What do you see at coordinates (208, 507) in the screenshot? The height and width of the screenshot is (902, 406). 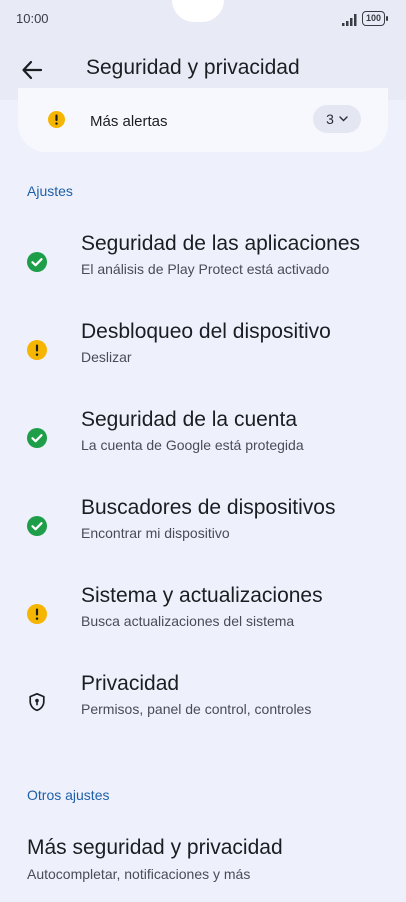 I see `settings-item-title: Buscadores de dispositivos` at bounding box center [208, 507].